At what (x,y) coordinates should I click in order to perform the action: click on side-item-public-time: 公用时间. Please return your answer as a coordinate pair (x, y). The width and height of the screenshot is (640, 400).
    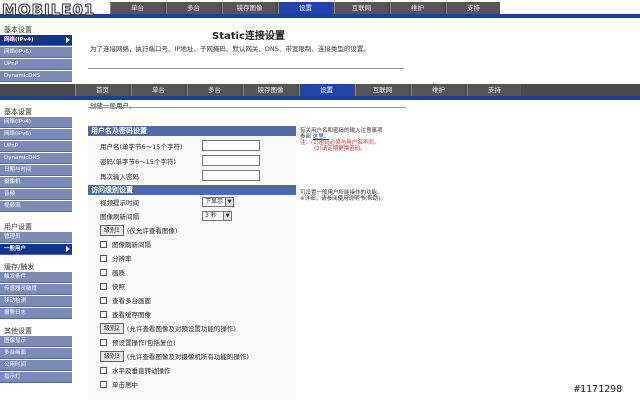
    Looking at the image, I should click on (36, 365).